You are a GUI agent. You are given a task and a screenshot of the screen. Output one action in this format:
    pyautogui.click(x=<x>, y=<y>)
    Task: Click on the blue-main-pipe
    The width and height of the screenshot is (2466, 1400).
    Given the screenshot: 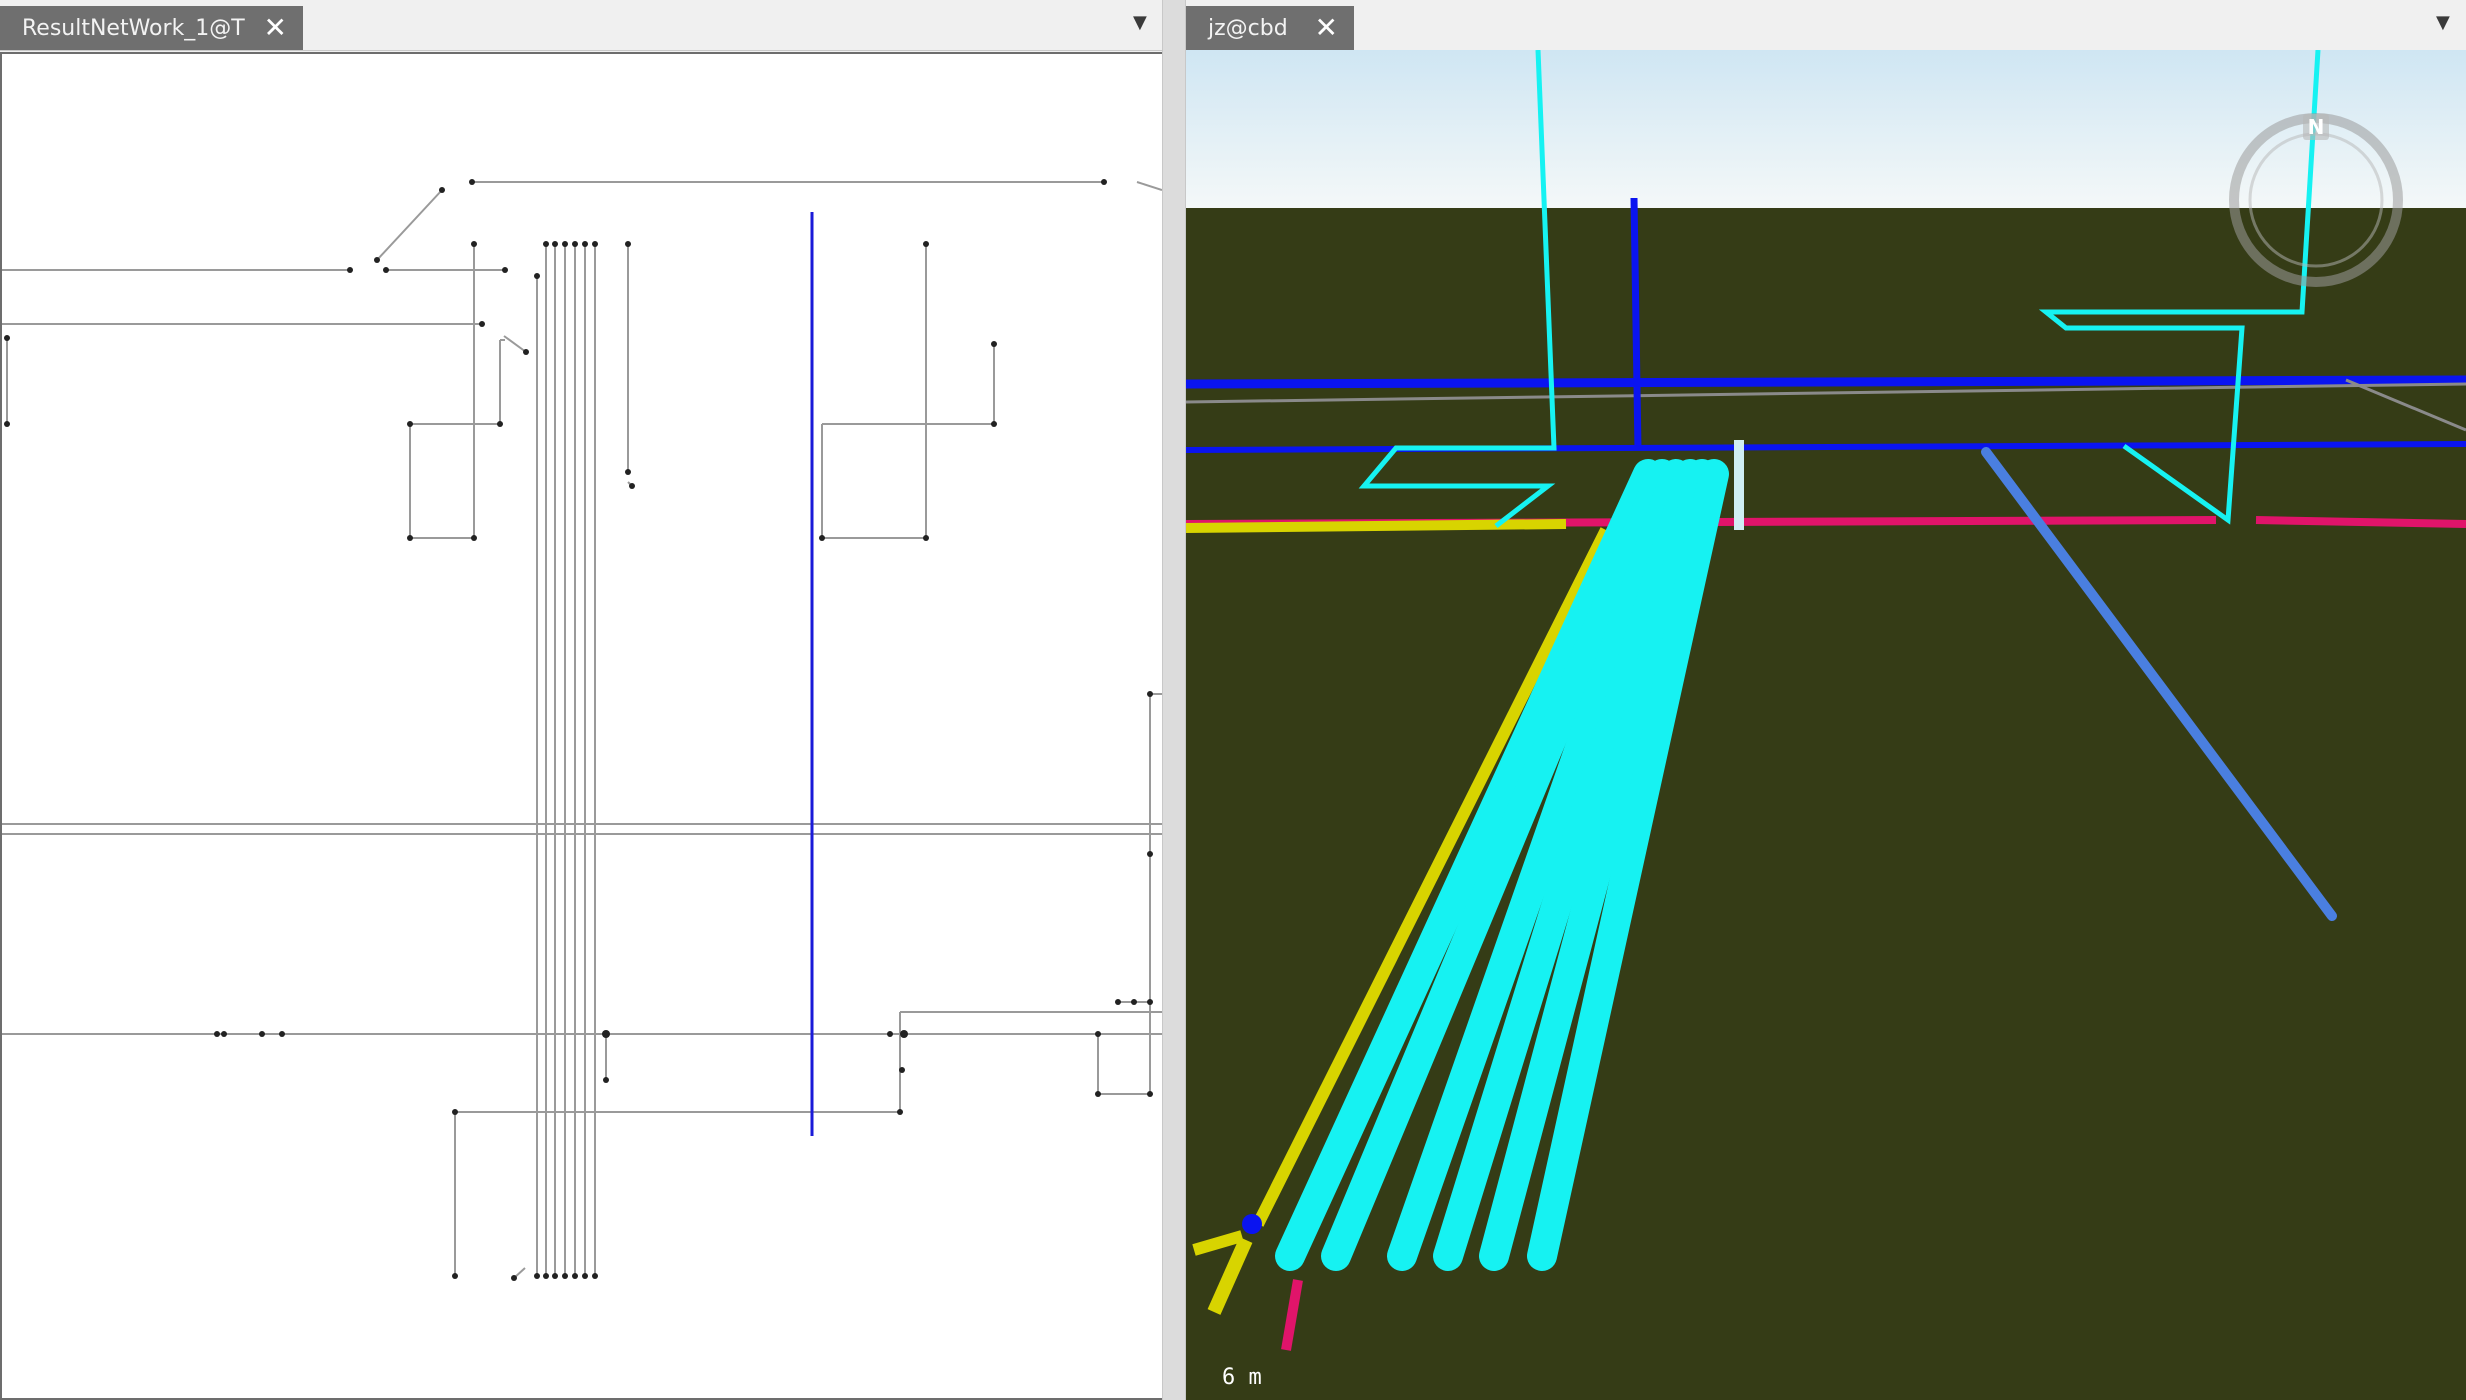 What is the action you would take?
    pyautogui.click(x=1826, y=382)
    